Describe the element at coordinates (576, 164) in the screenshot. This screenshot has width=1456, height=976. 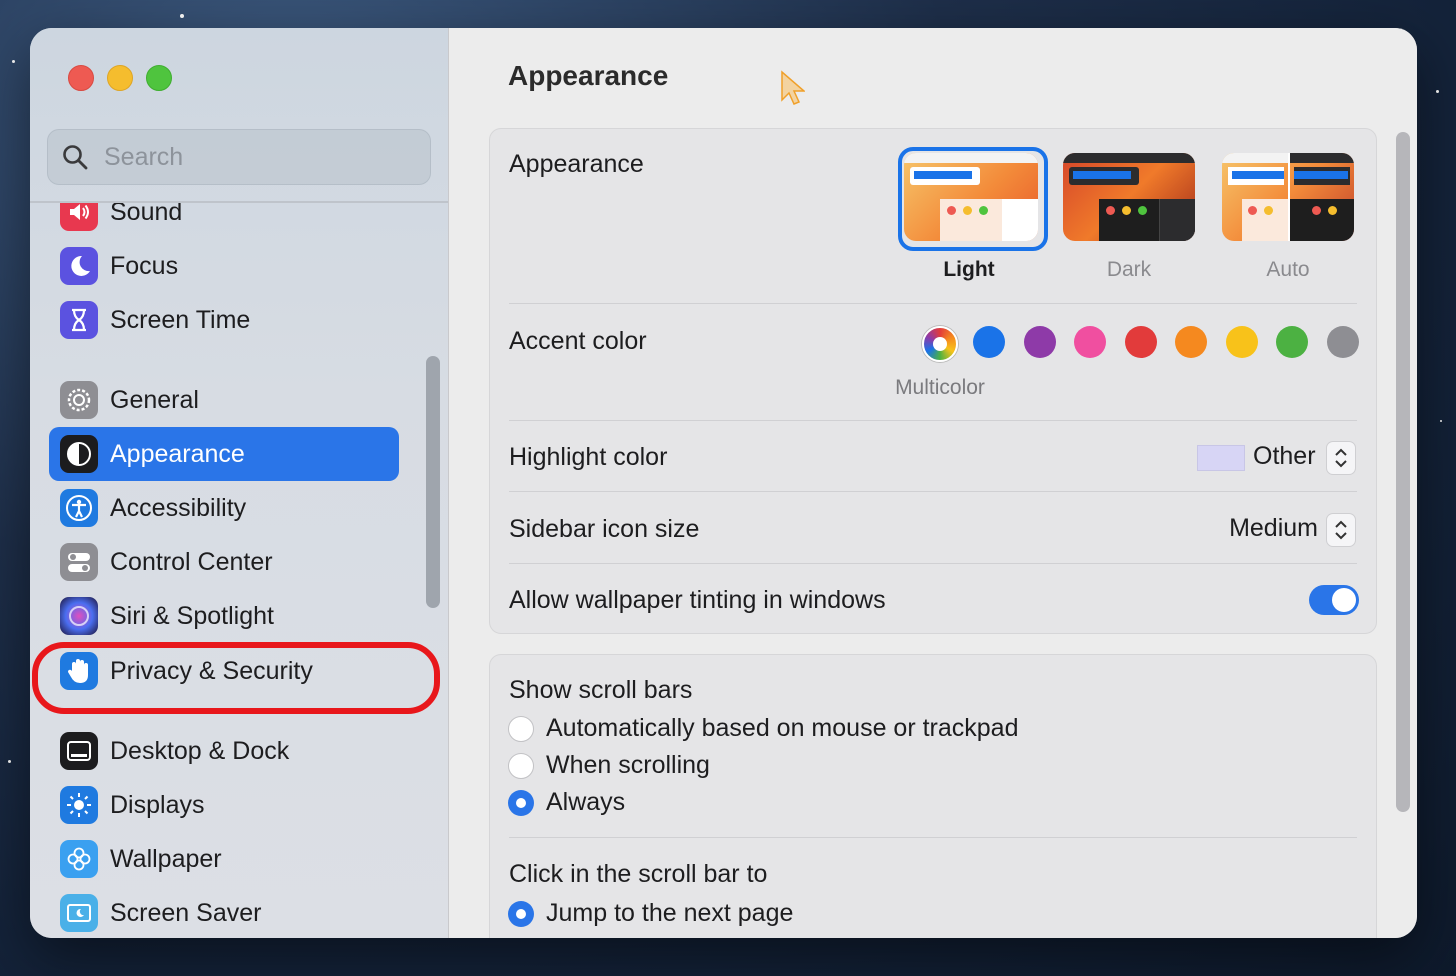
I see `appearance-label: Appearance` at that location.